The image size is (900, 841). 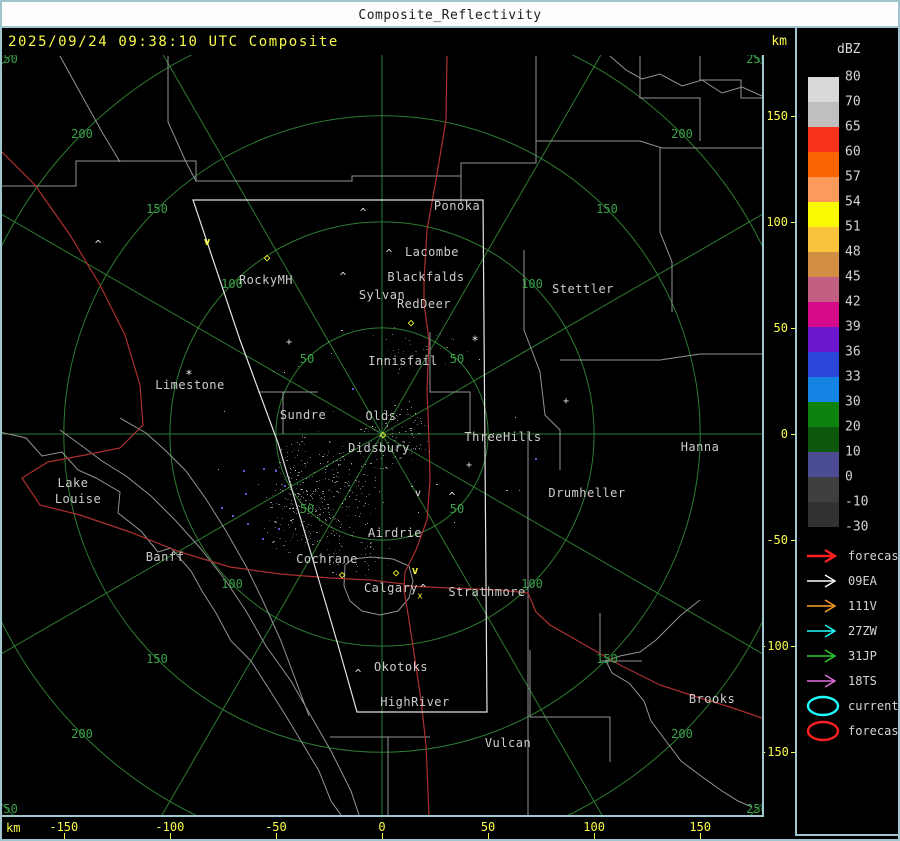 I want to click on city-label-innisfail: Innisfail, so click(x=403, y=361).